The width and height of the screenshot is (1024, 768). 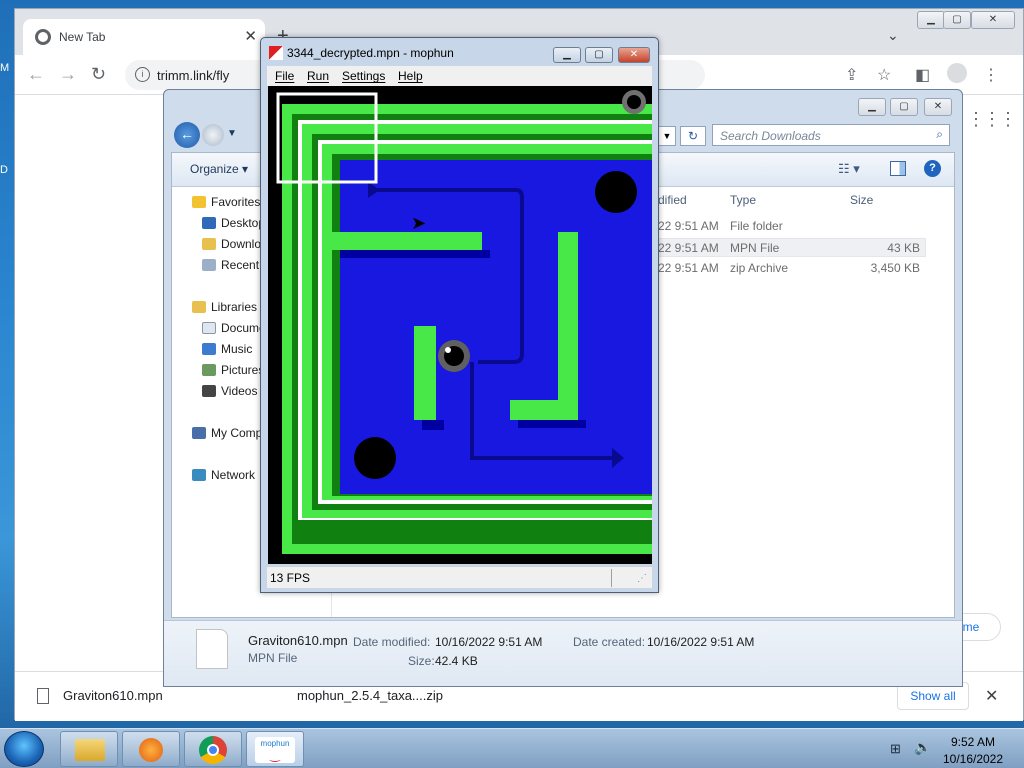 I want to click on taskbar-explorer-button, so click(x=89, y=749).